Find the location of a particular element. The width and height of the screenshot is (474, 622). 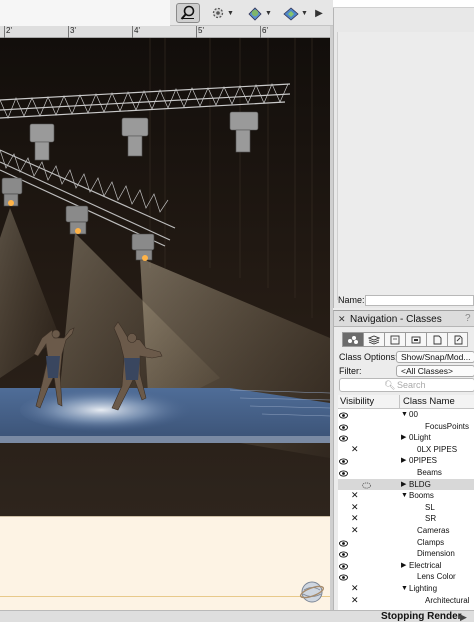

class-row: ✕ ▼ Booms is located at coordinates (406, 496).